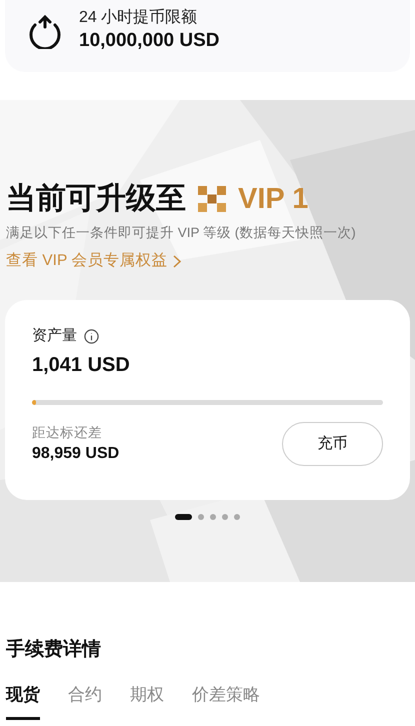  I want to click on fee-tab: 价差策略, so click(226, 701).